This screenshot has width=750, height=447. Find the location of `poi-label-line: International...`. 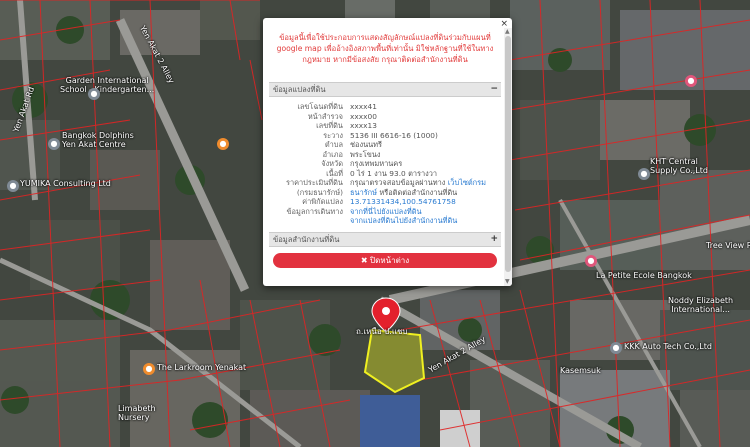

poi-label-line: International... is located at coordinates (700, 309).